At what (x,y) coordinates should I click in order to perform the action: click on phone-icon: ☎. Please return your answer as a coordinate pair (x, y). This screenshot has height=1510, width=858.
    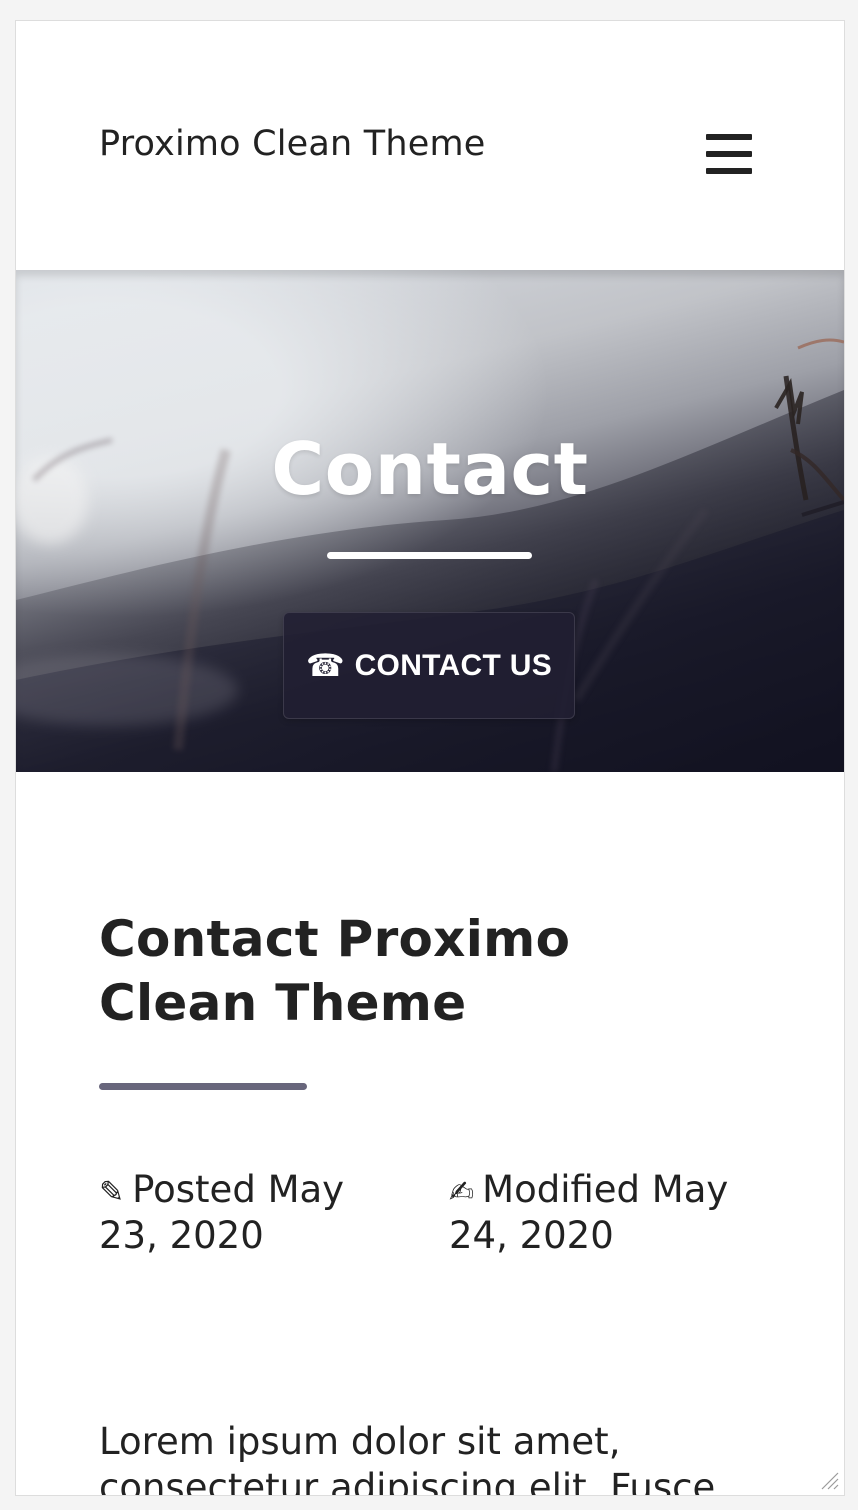
    Looking at the image, I should click on (325, 665).